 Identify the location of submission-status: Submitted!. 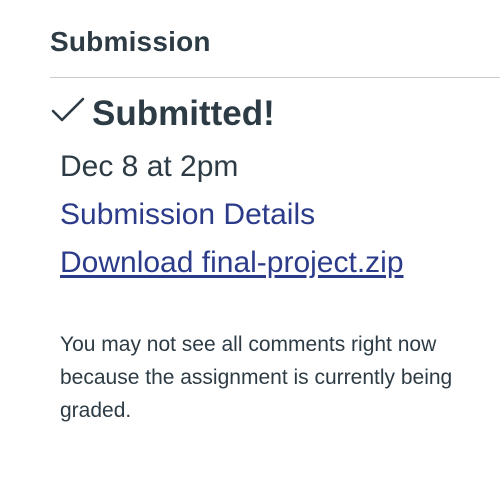
(162, 114).